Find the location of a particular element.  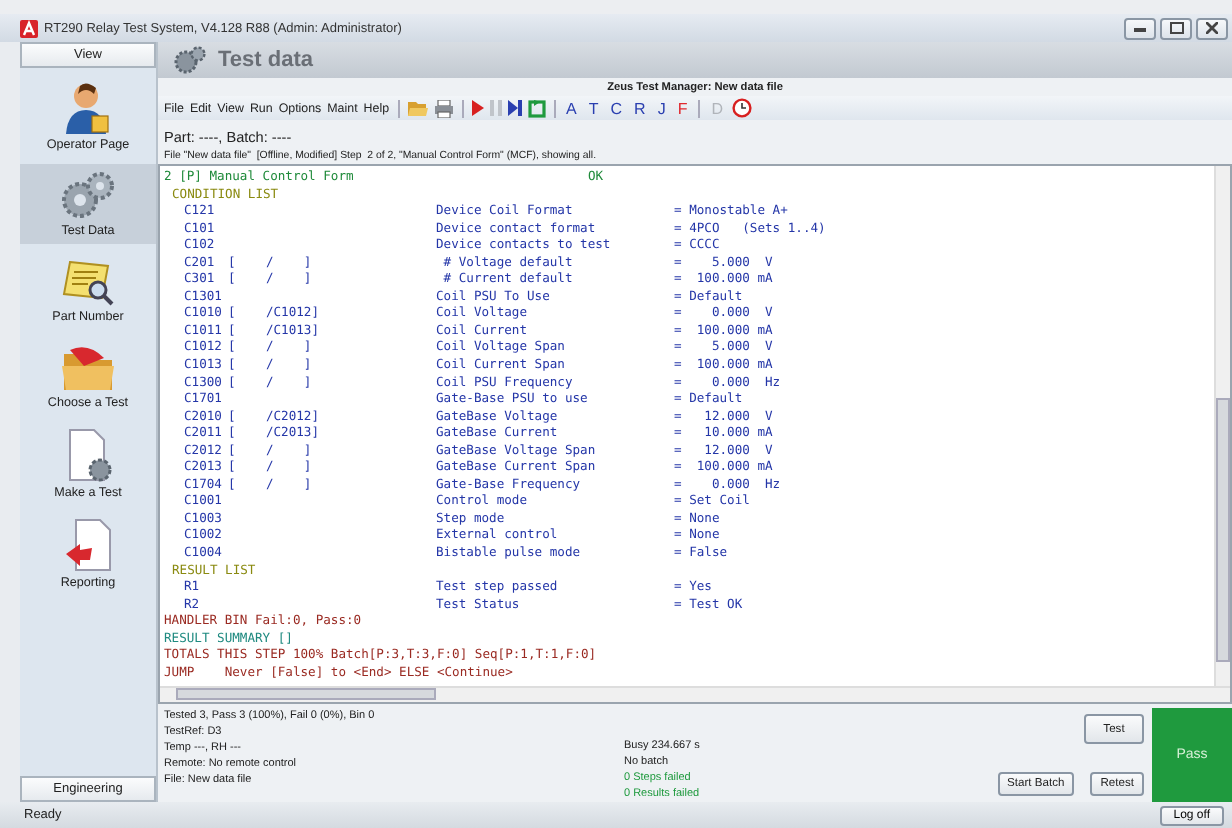

close-icon is located at coordinates (1212, 28).